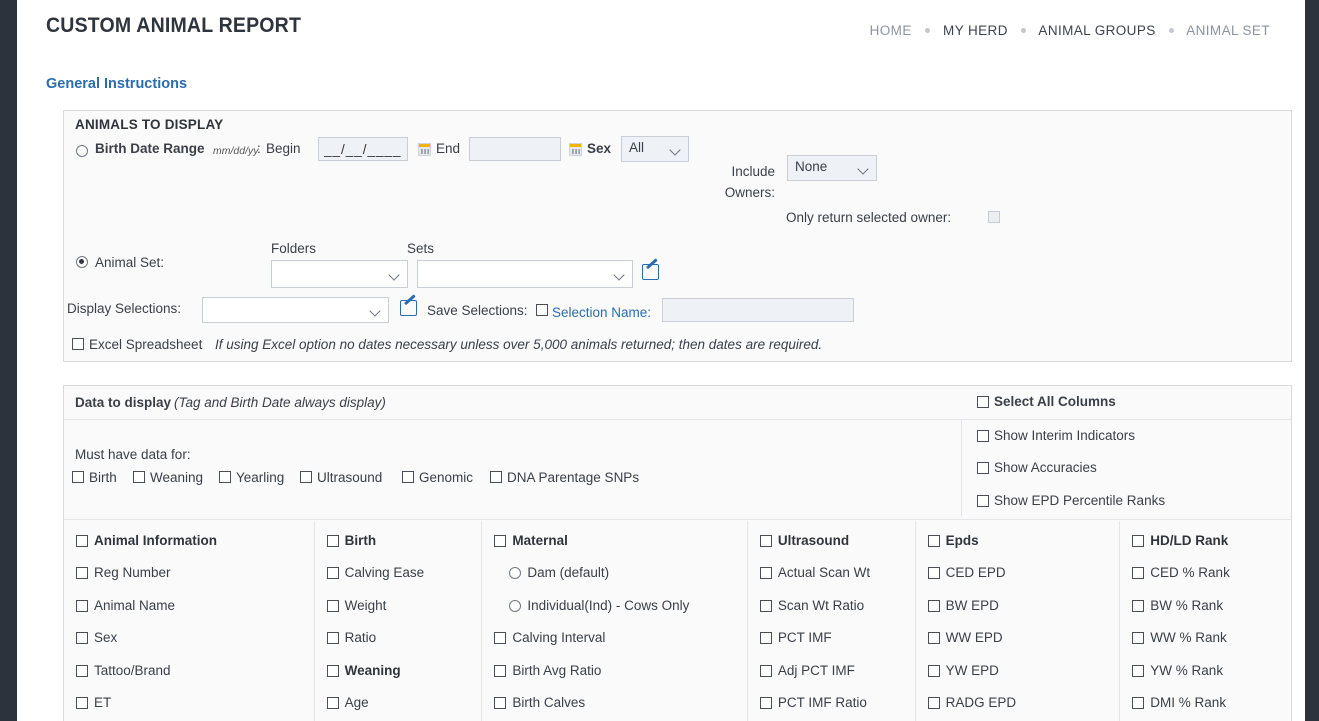 This screenshot has height=721, width=1319. What do you see at coordinates (620, 550) in the screenshot?
I see `column-header-maternal: Maternal` at bounding box center [620, 550].